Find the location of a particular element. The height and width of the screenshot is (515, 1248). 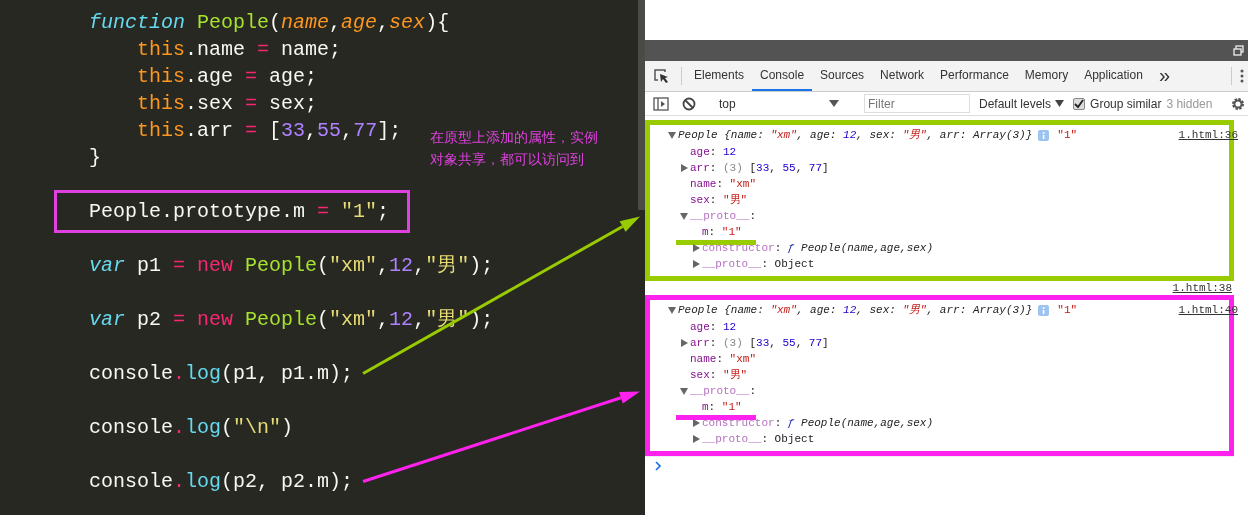

more-tabs-button: » is located at coordinates (1164, 76).